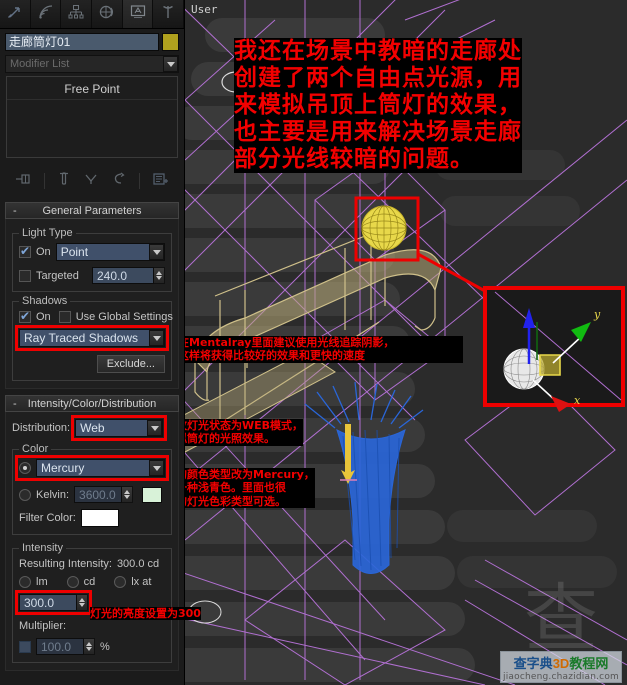 Image resolution: width=627 pixels, height=685 pixels. What do you see at coordinates (92, 90) in the screenshot?
I see `modifier-stack-item-free-point: Free Point` at bounding box center [92, 90].